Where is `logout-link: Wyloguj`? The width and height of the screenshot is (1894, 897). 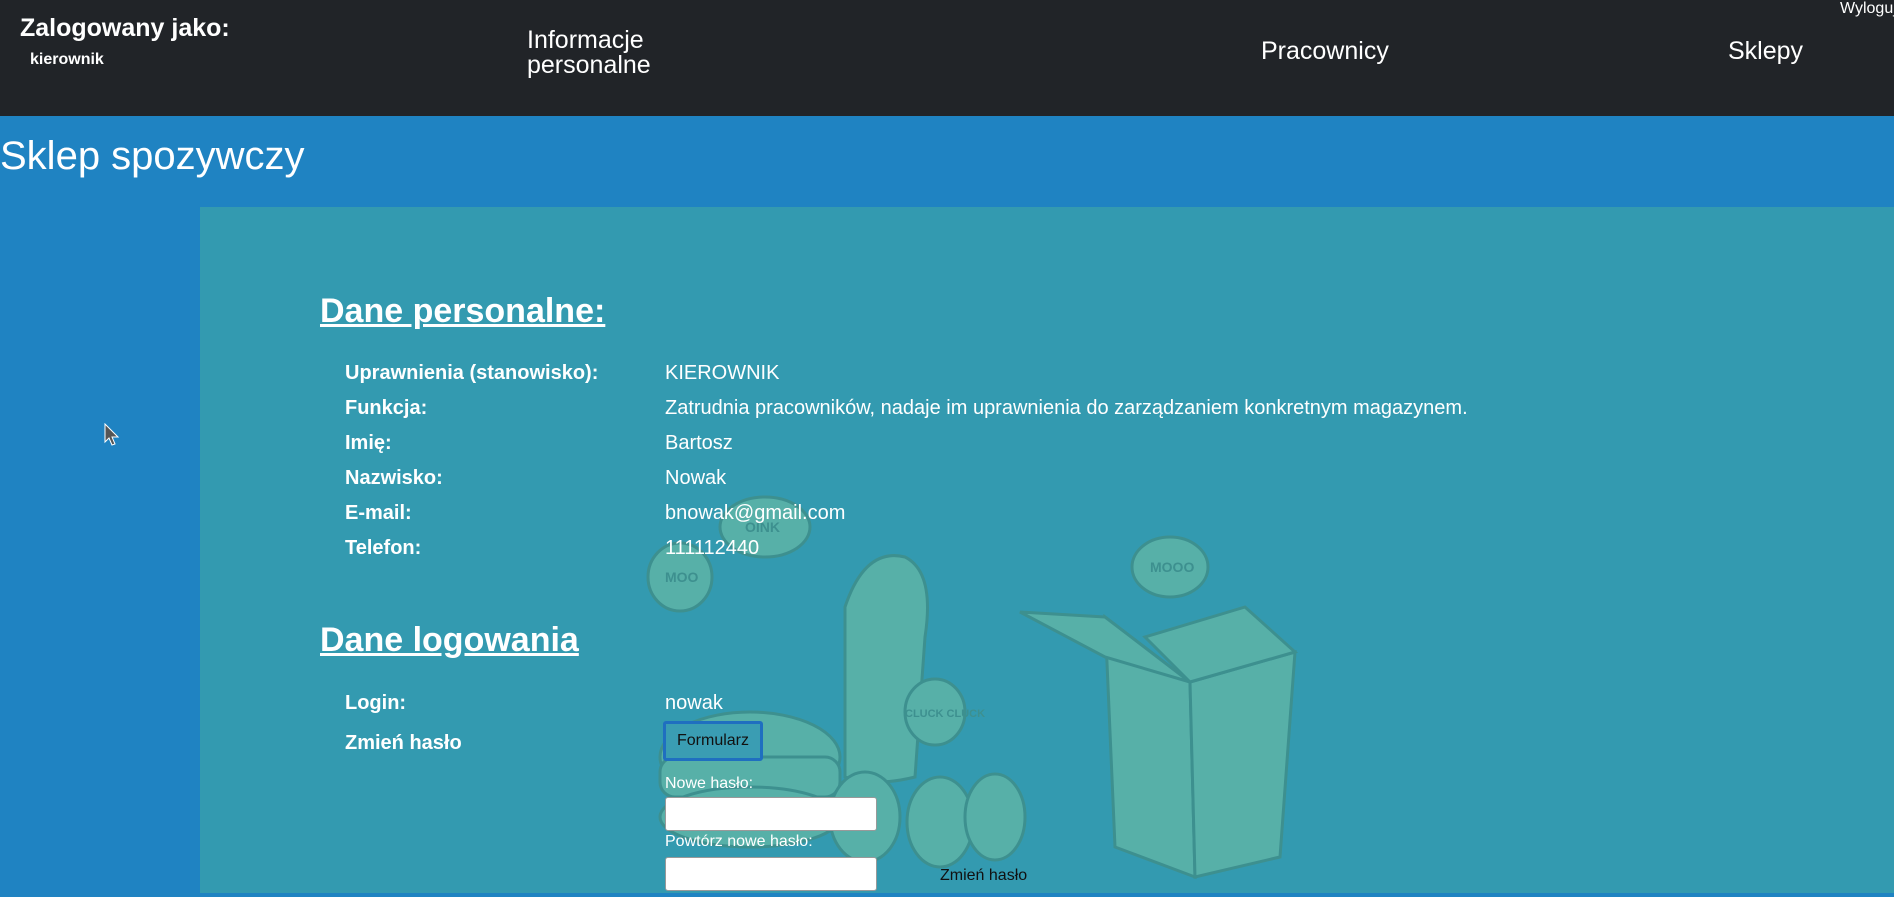 logout-link: Wyloguj is located at coordinates (1867, 9).